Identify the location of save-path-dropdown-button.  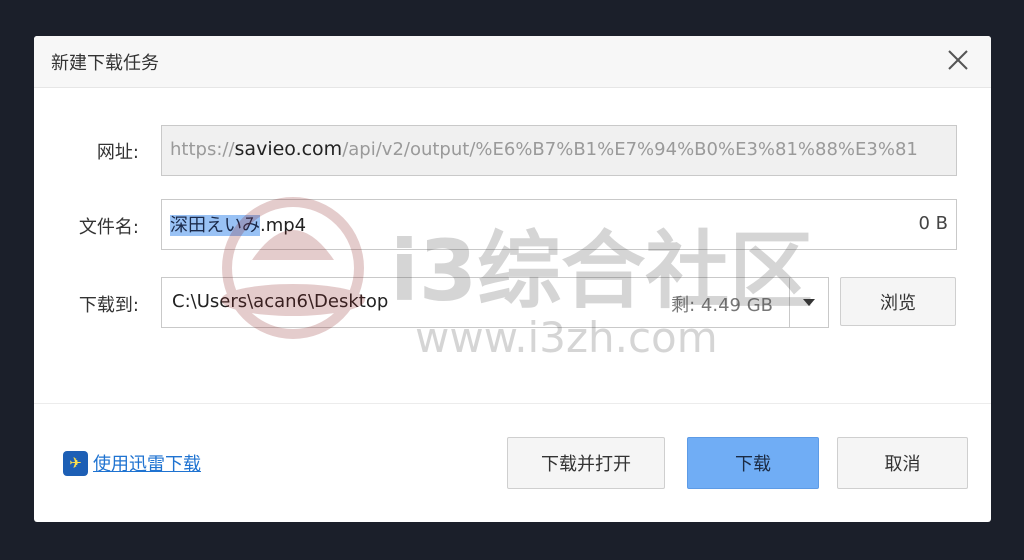
(809, 302).